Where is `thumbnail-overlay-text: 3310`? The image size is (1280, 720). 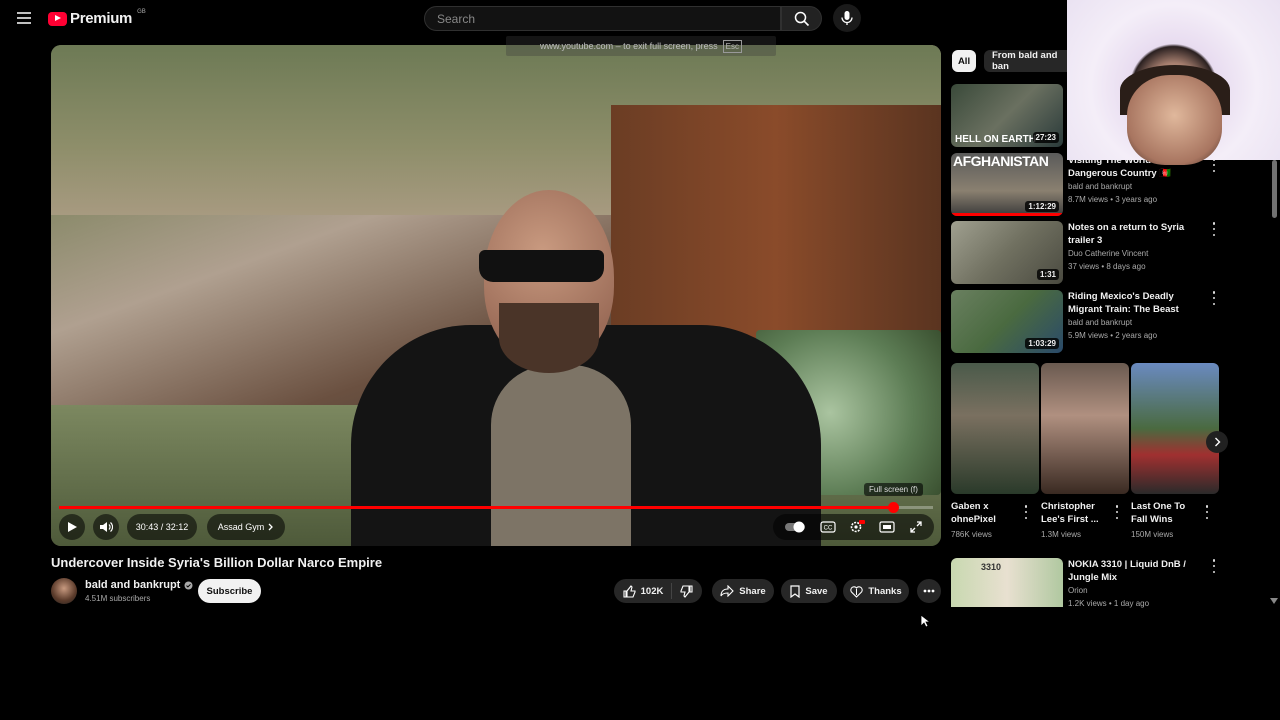
thumbnail-overlay-text: 3310 is located at coordinates (991, 567).